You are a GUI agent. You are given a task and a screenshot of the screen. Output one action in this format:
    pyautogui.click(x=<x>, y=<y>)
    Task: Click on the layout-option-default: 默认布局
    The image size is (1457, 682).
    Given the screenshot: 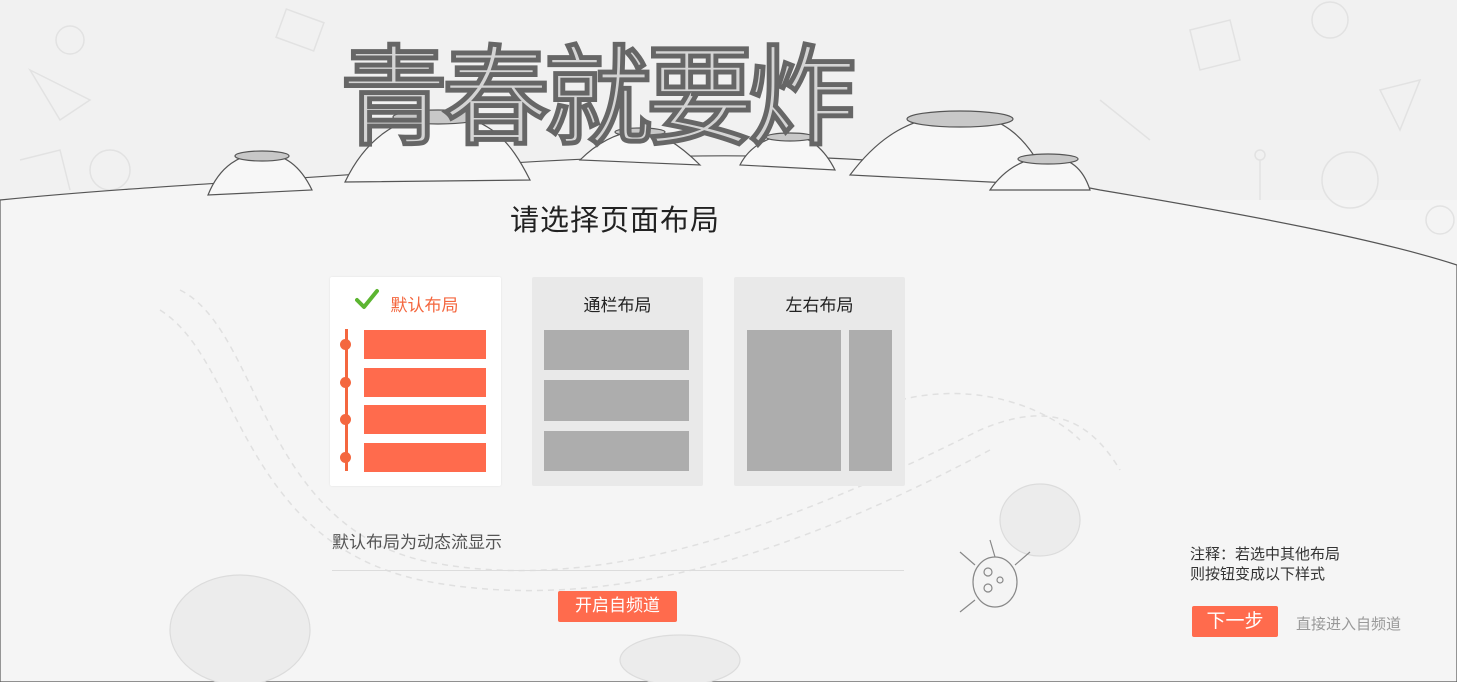 What is the action you would take?
    pyautogui.click(x=415, y=381)
    